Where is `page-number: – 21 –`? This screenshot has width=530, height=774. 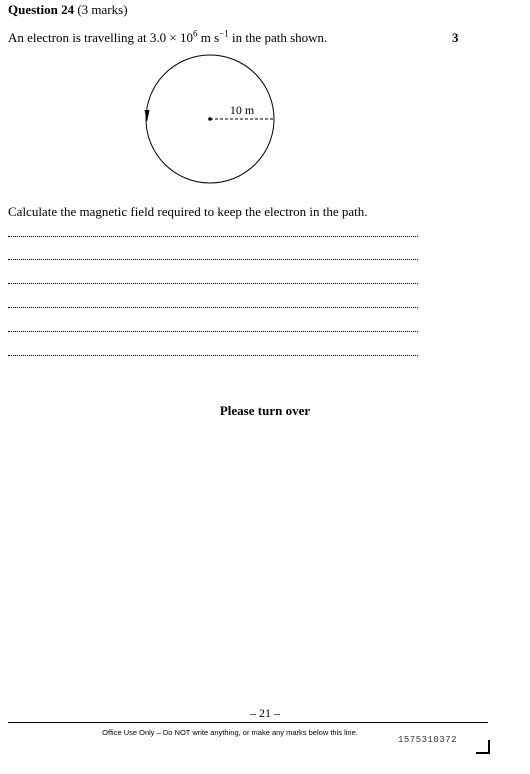 page-number: – 21 – is located at coordinates (265, 713).